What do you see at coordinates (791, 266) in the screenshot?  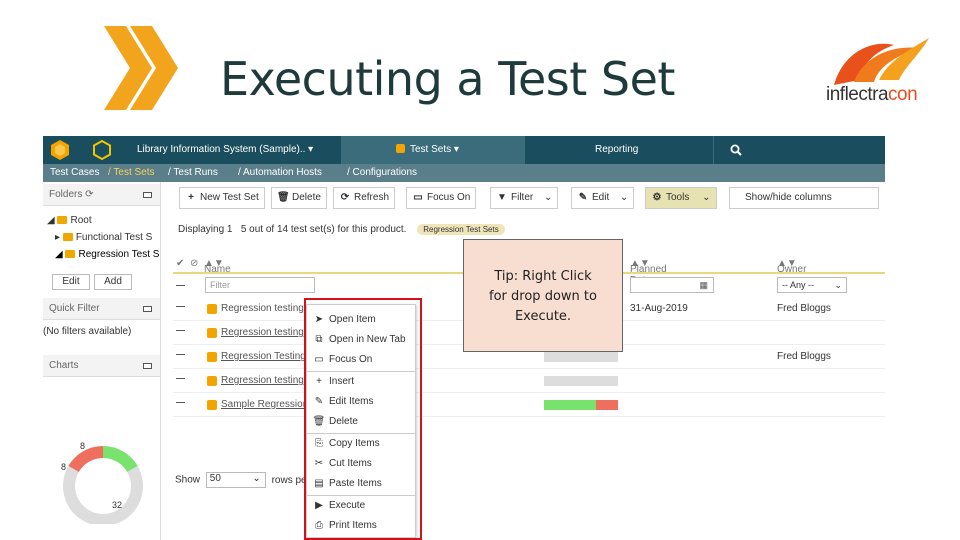 I see `owner-column-header: Owner ▲▼` at bounding box center [791, 266].